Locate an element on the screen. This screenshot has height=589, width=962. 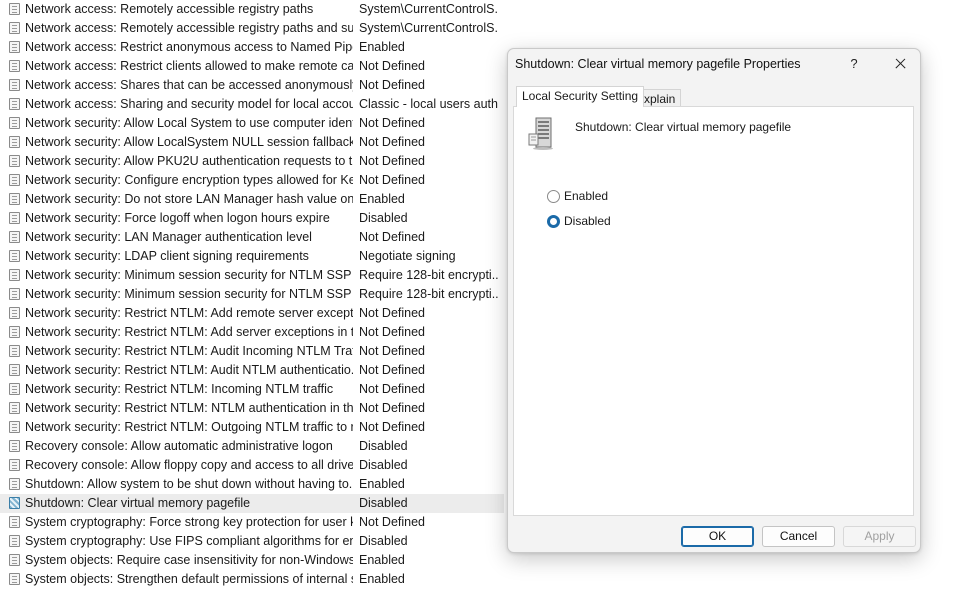
disabled-radio is located at coordinates (553, 221).